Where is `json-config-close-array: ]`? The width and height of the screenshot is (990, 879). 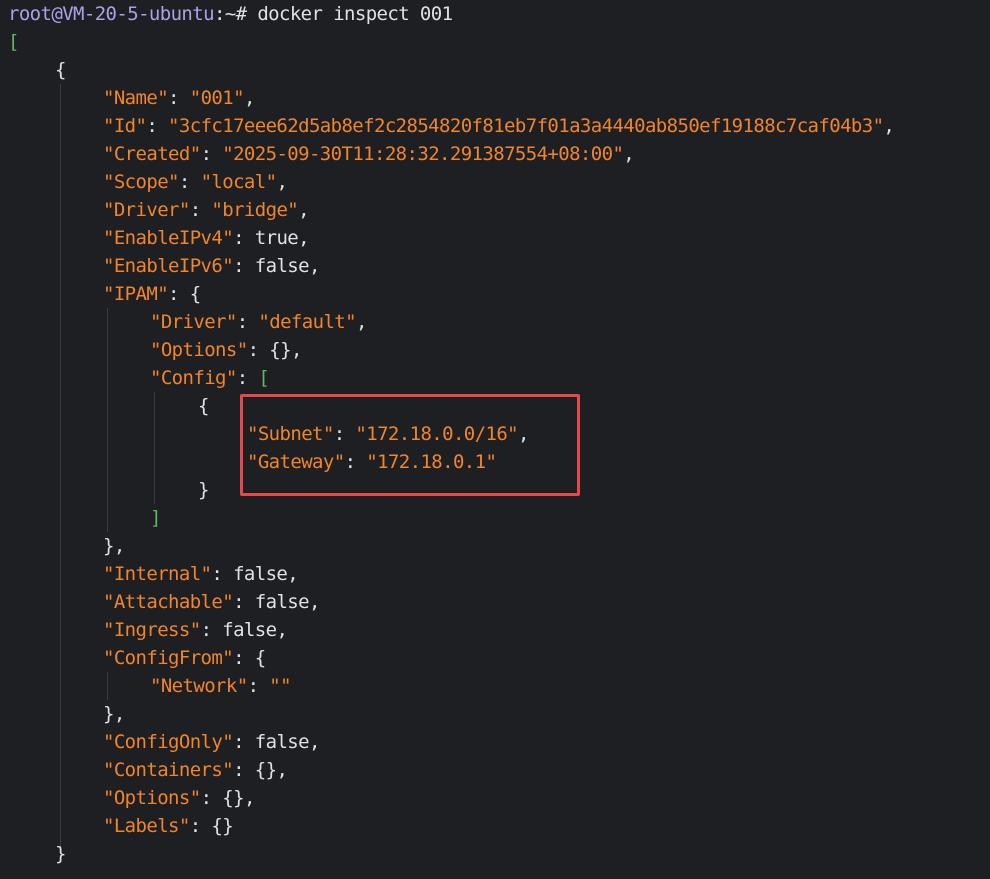
json-config-close-array: ] is located at coordinates (155, 518).